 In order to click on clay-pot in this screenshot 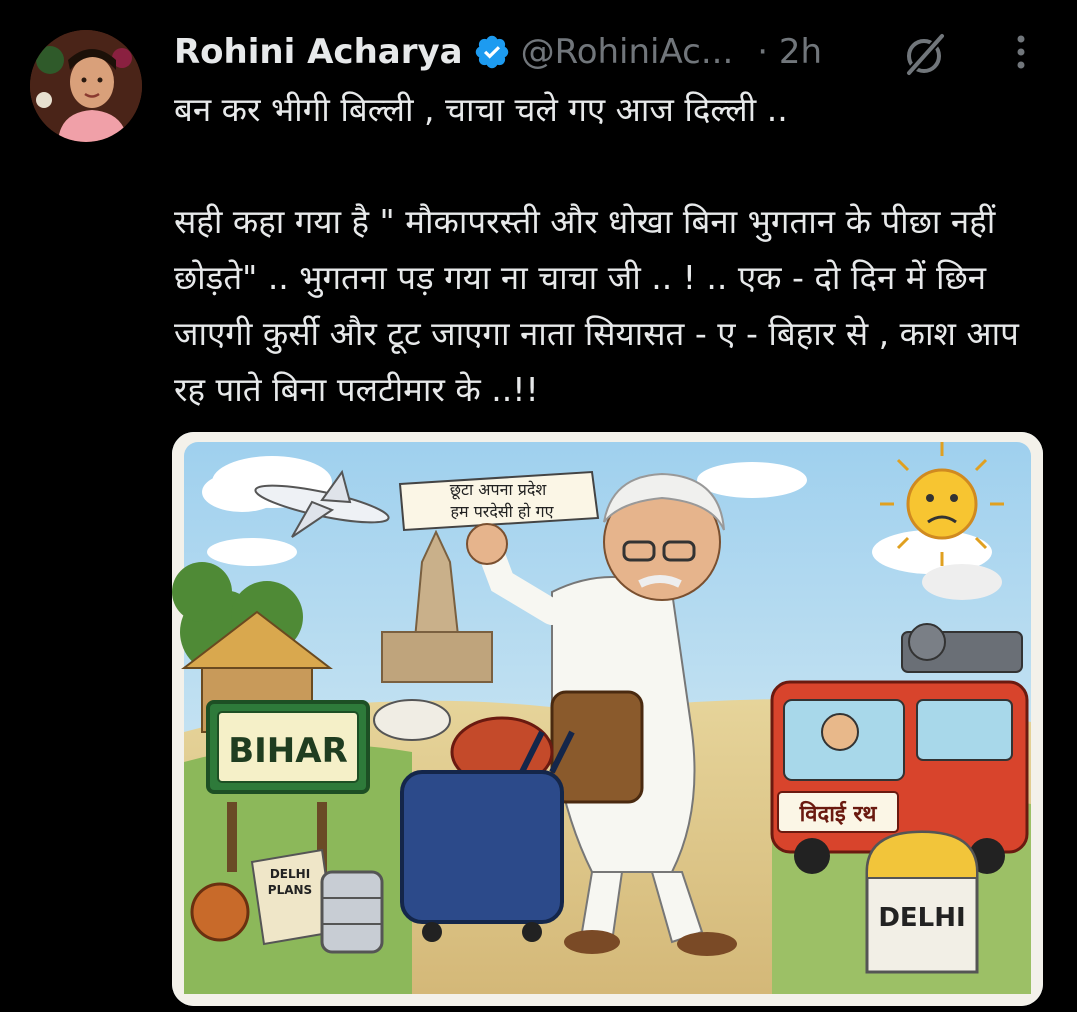, I will do `click(220, 912)`.